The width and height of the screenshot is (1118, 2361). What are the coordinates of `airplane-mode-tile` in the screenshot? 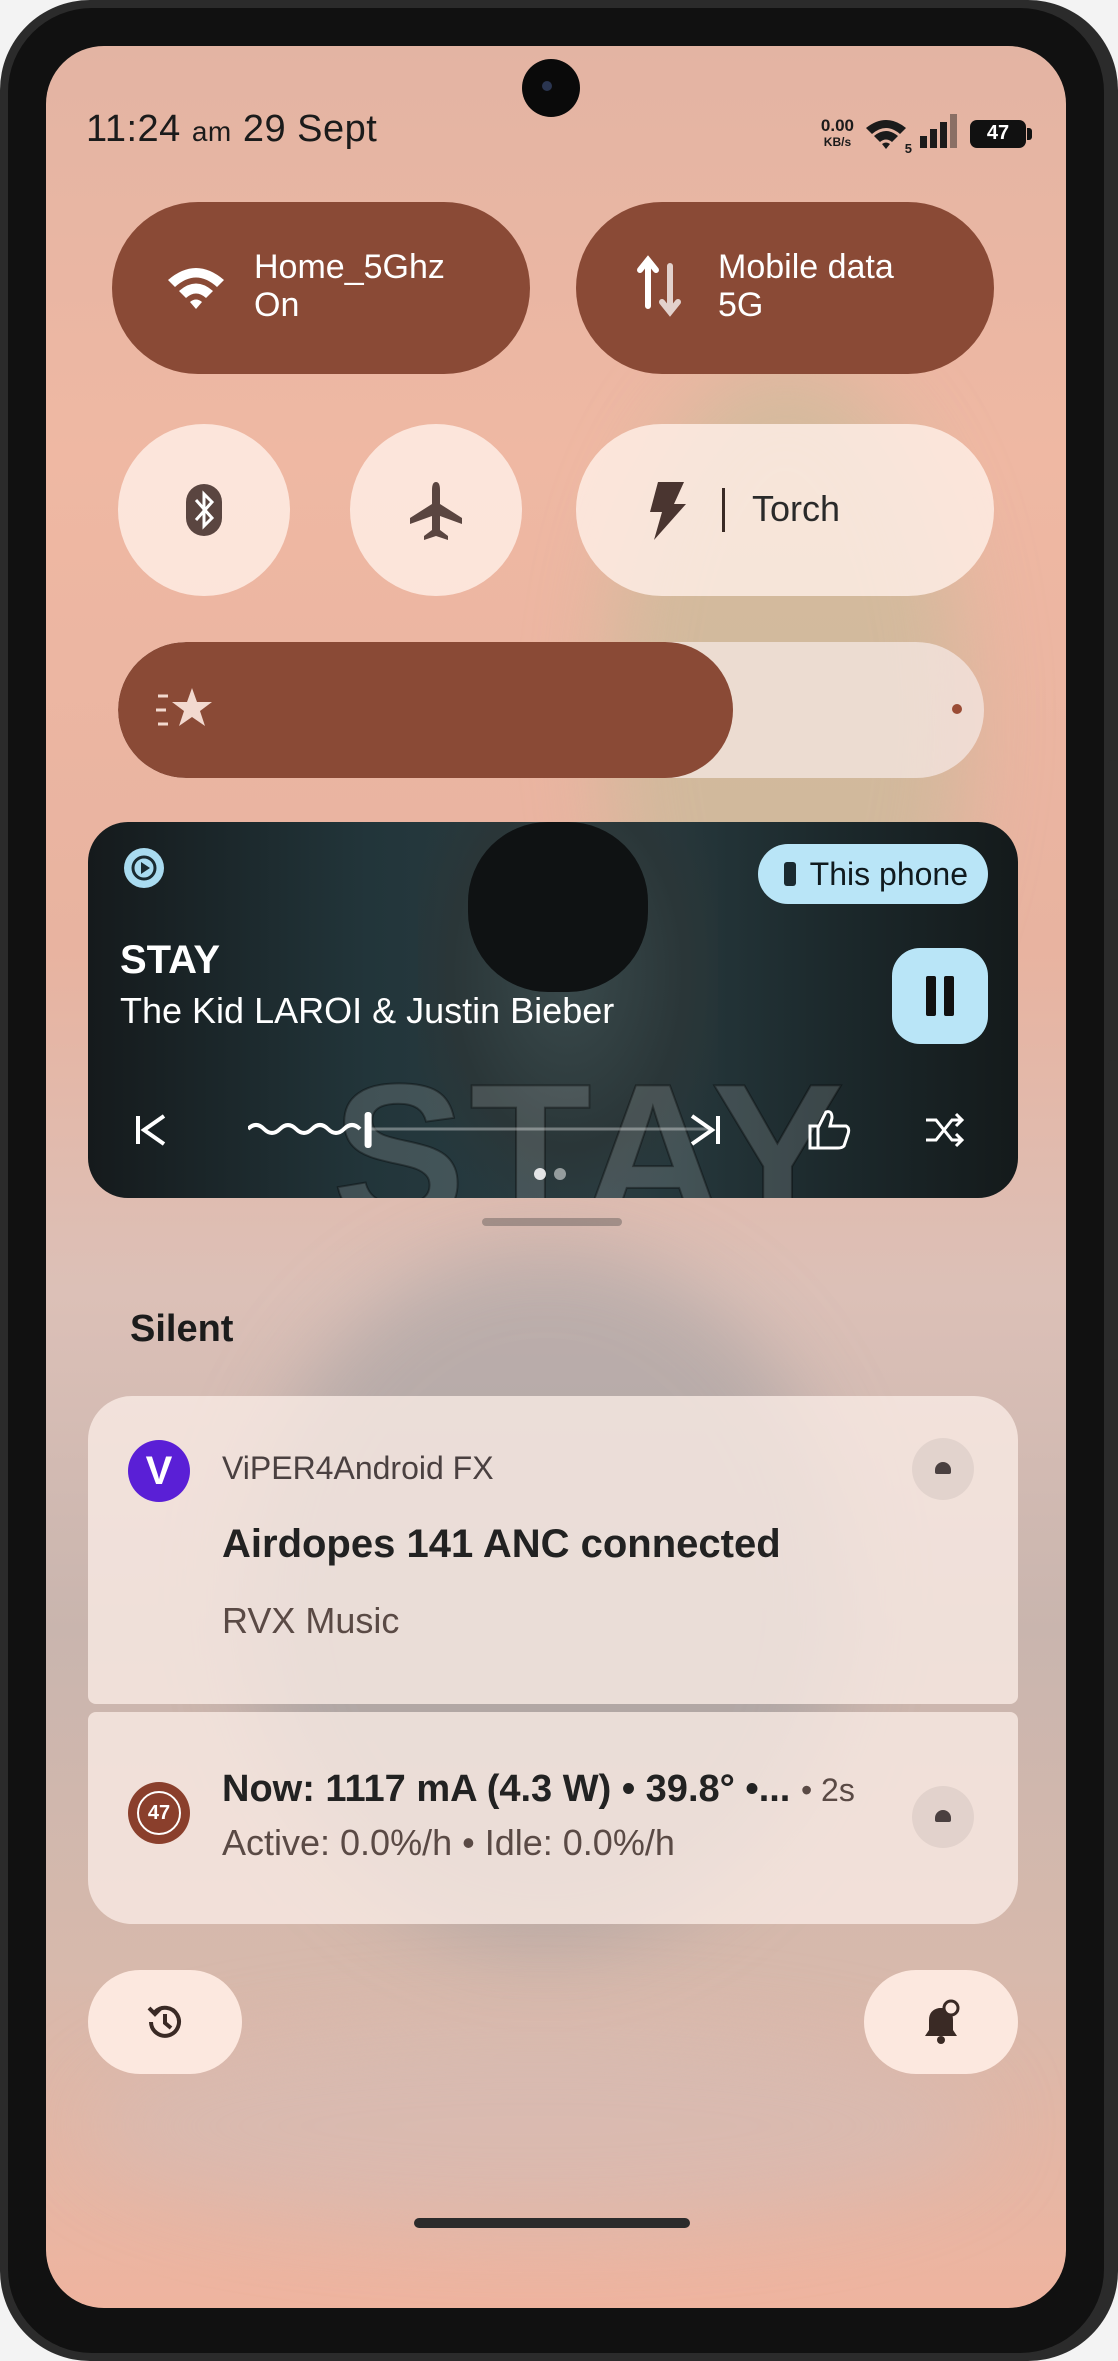 It's located at (436, 510).